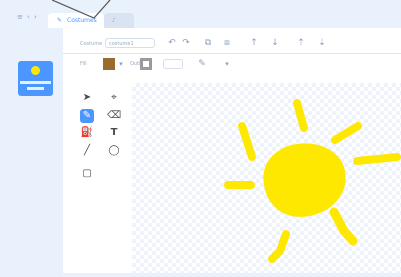 This screenshot has width=401, height=277. I want to click on toolbar-row-2: Fill ▾ Outline ✎ ▾, so click(232, 66).